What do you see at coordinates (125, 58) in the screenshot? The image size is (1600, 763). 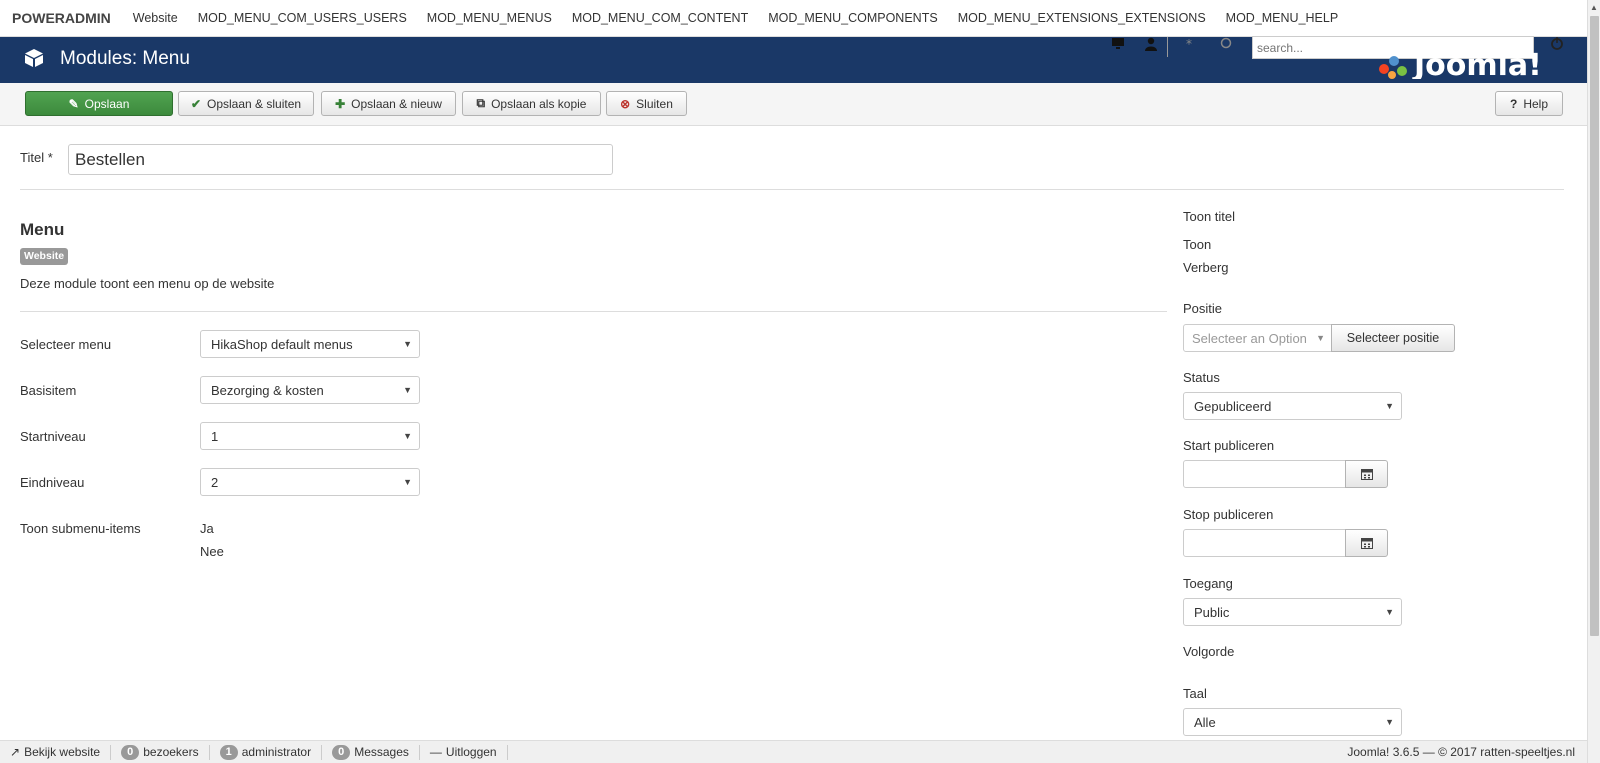 I see `page-title: Modules: Menu` at bounding box center [125, 58].